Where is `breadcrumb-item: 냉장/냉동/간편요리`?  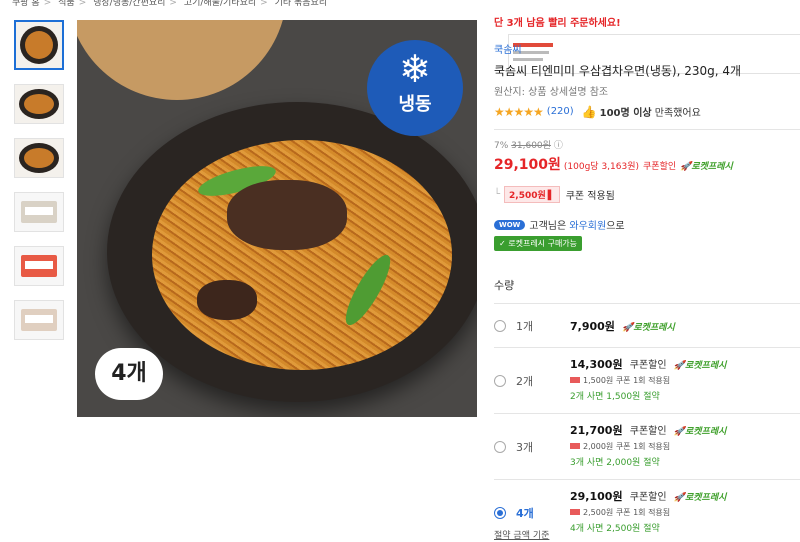
breadcrumb-item: 냉장/냉동/간편요리 is located at coordinates (129, 4).